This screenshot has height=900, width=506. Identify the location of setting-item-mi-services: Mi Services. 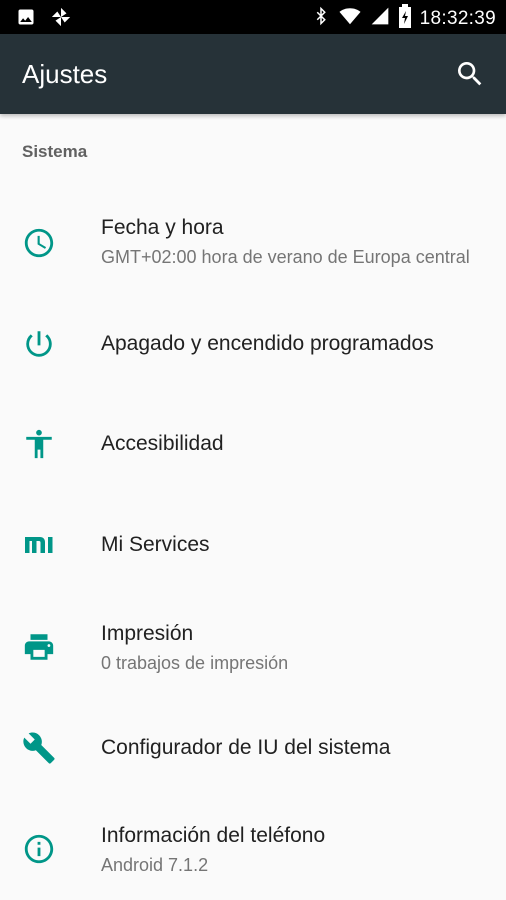
(253, 546).